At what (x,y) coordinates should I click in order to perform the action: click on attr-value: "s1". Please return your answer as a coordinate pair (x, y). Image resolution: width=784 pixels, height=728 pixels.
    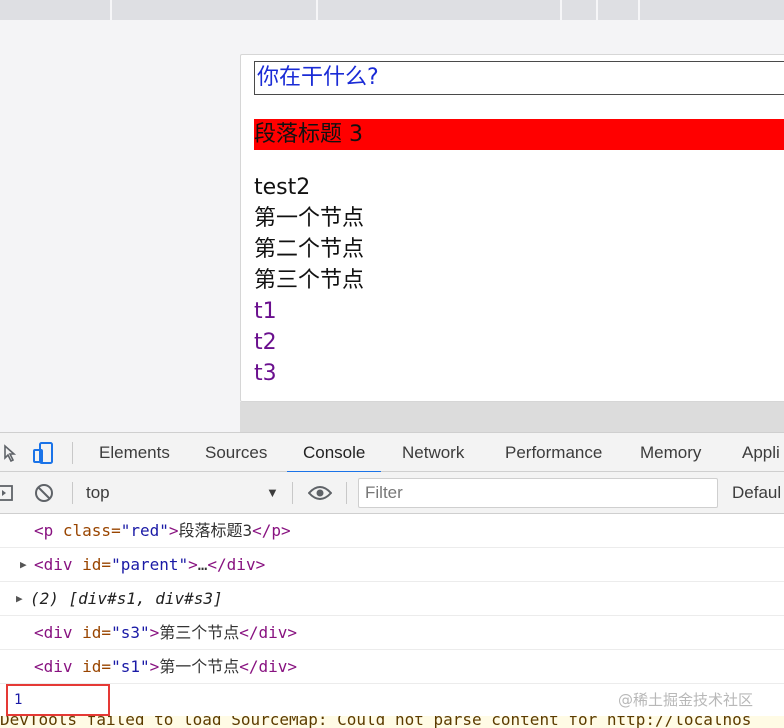
    Looking at the image, I should click on (130, 666).